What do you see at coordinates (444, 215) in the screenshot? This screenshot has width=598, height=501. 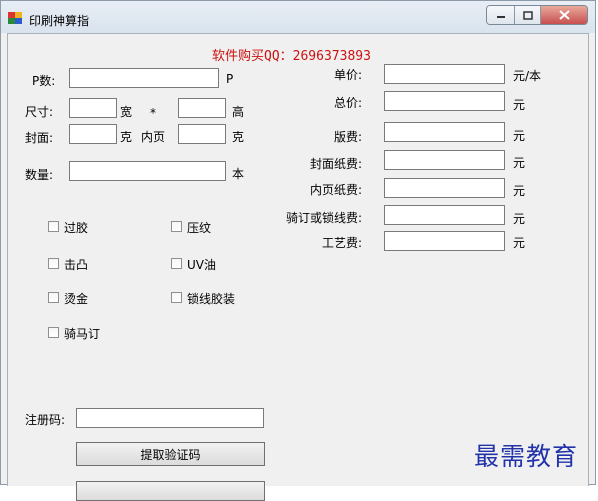 I see `binding-fee-output` at bounding box center [444, 215].